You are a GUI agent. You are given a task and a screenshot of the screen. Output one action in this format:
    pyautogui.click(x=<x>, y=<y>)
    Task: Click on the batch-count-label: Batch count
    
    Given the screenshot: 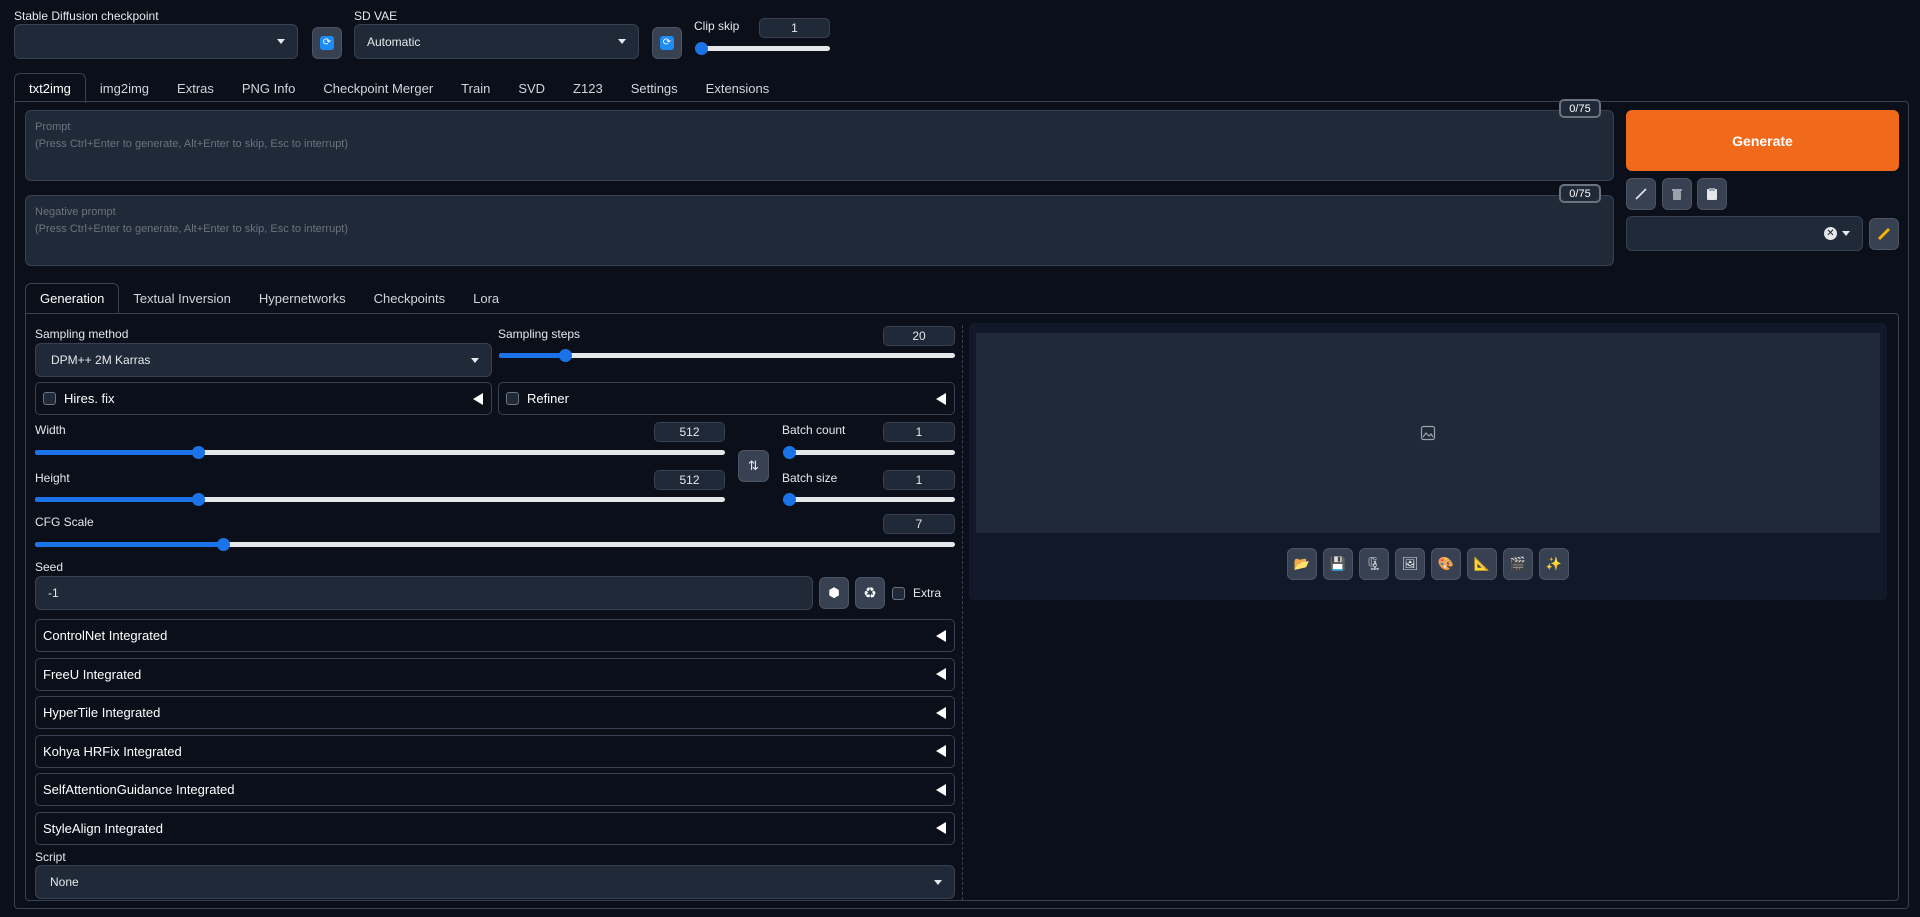 What is the action you would take?
    pyautogui.click(x=814, y=430)
    